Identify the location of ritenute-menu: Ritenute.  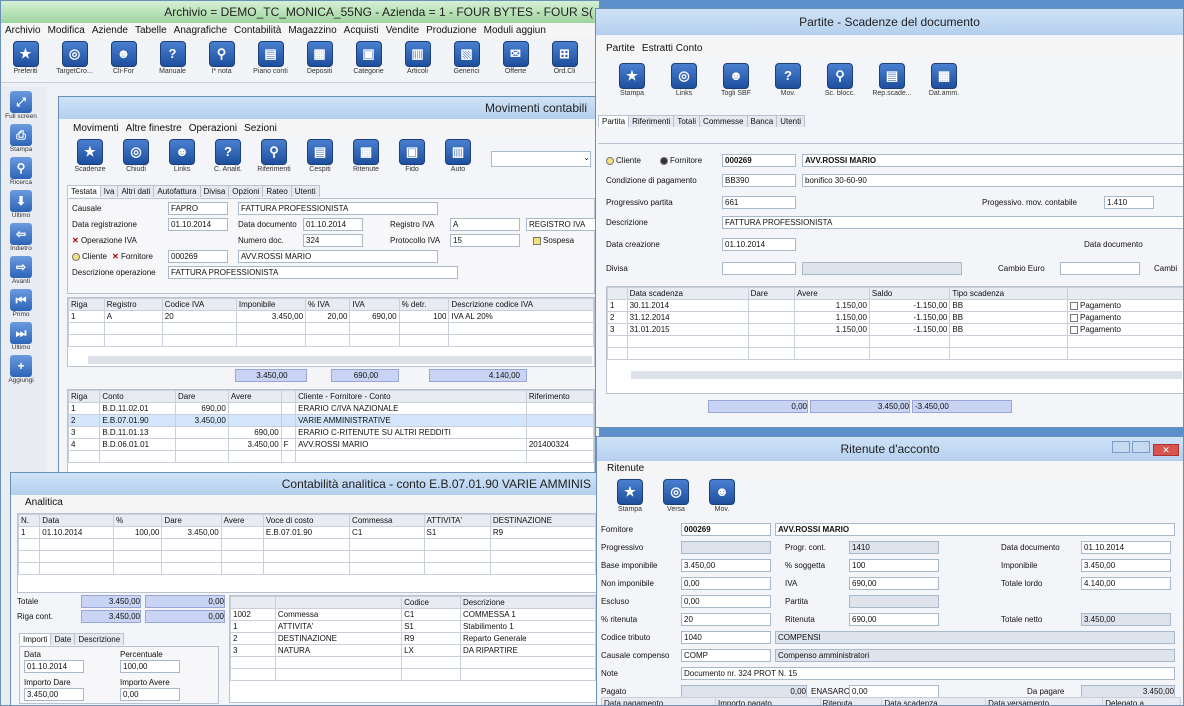
(890, 469).